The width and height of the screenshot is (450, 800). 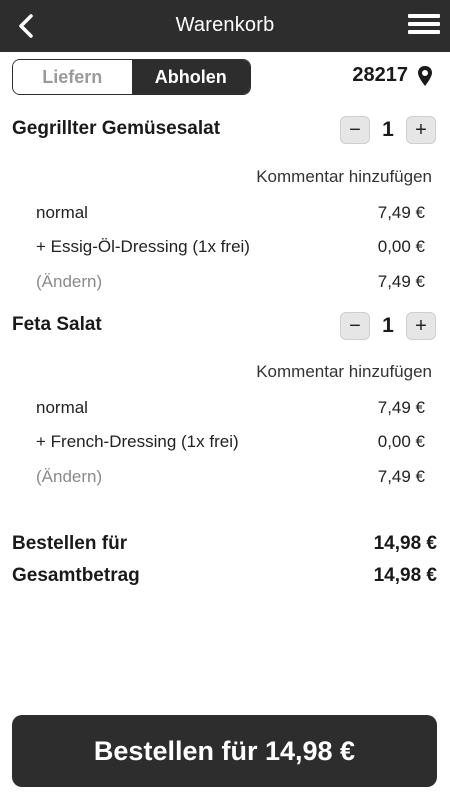 I want to click on line-label: + Essig-Öl-Dressing (1x frei), so click(x=143, y=246).